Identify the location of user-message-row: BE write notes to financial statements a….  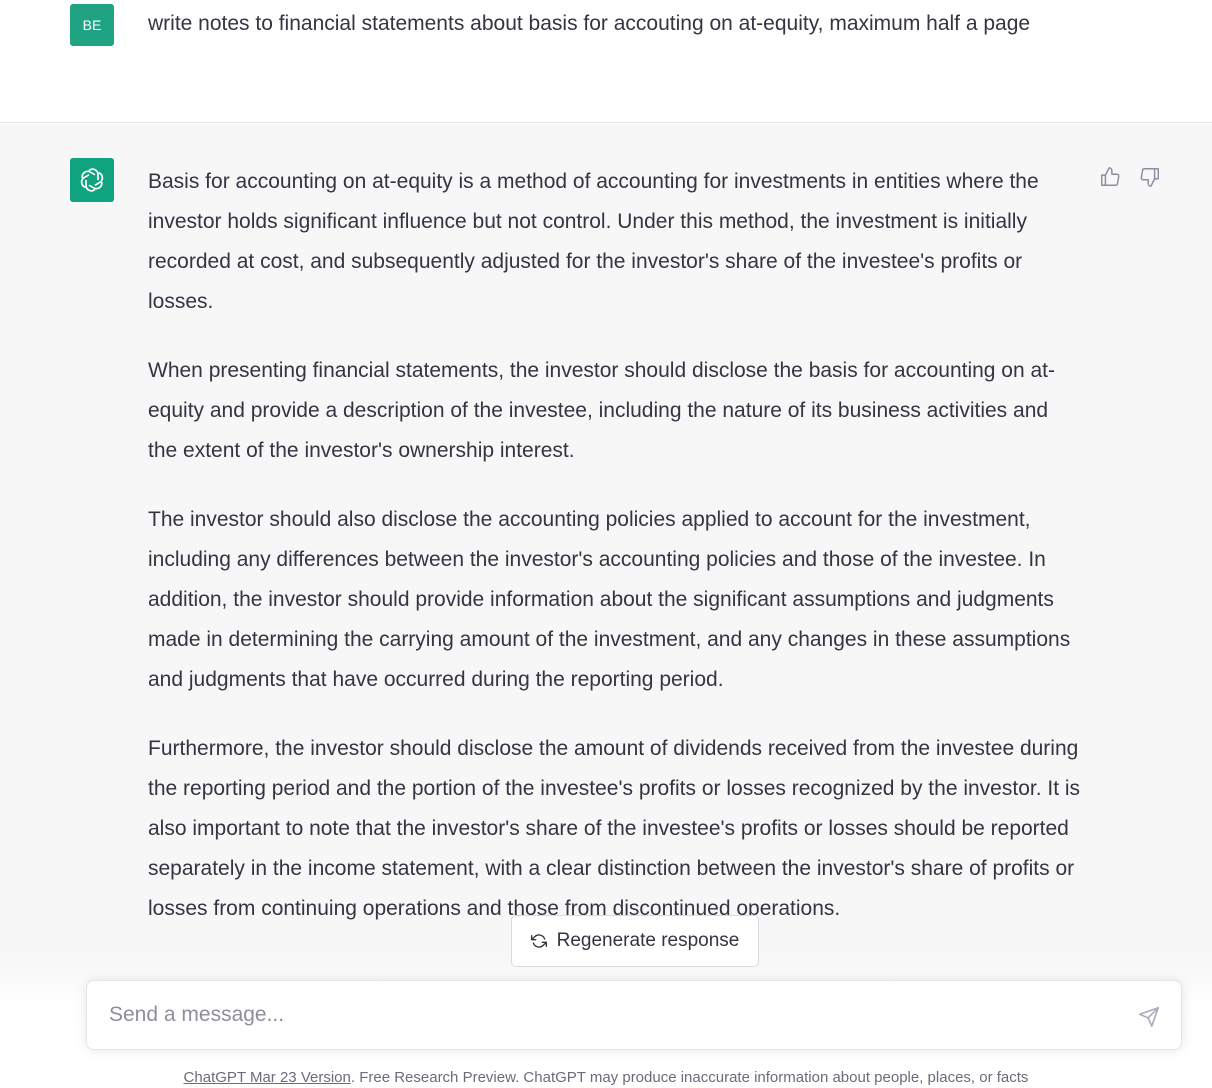
(606, 61).